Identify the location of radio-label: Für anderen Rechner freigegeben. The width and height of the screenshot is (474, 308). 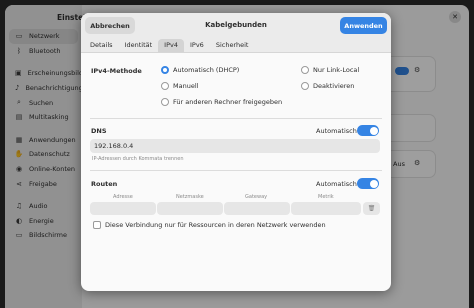
(228, 102).